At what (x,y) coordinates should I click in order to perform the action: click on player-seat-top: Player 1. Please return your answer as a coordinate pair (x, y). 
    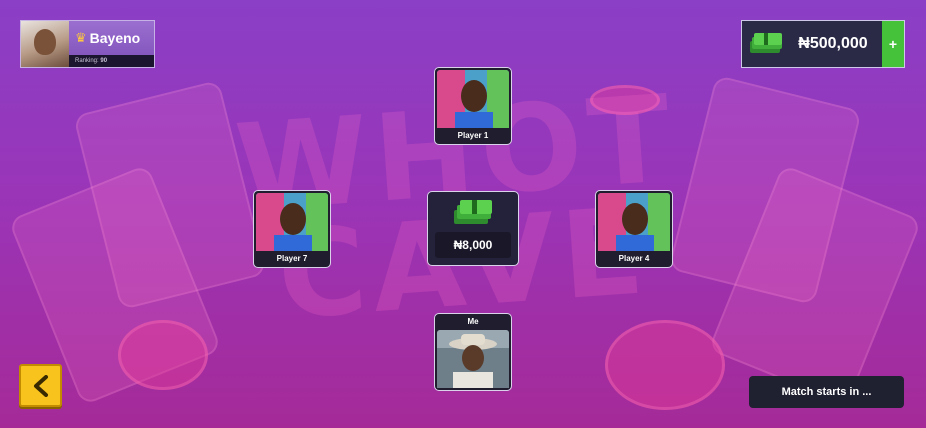
    Looking at the image, I should click on (473, 106).